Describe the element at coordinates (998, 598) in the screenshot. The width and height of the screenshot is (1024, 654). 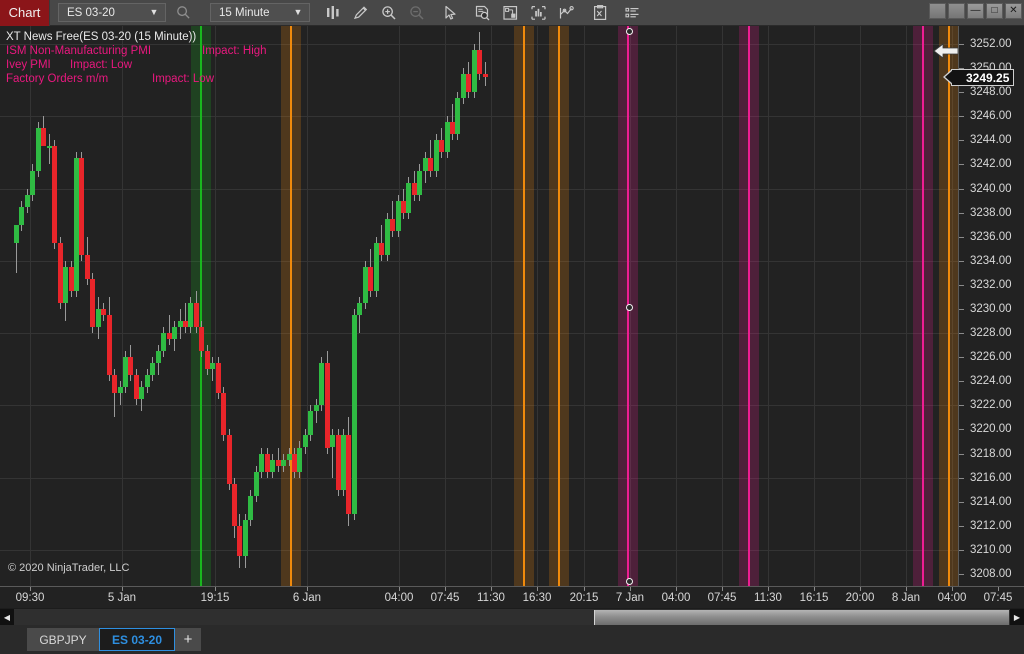
I see `time-tick-label: 07:45` at that location.